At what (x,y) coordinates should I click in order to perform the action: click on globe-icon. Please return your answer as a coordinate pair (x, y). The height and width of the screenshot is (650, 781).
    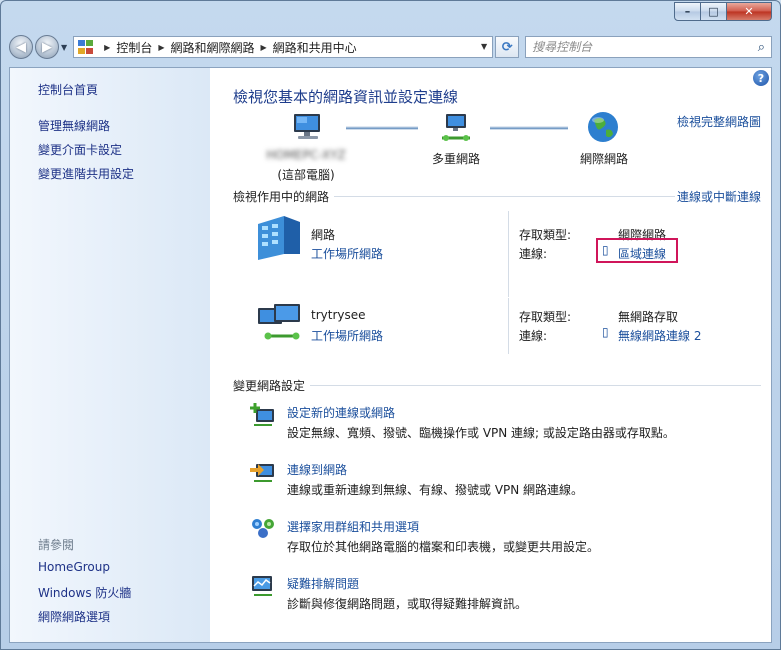
    Looking at the image, I should click on (603, 128).